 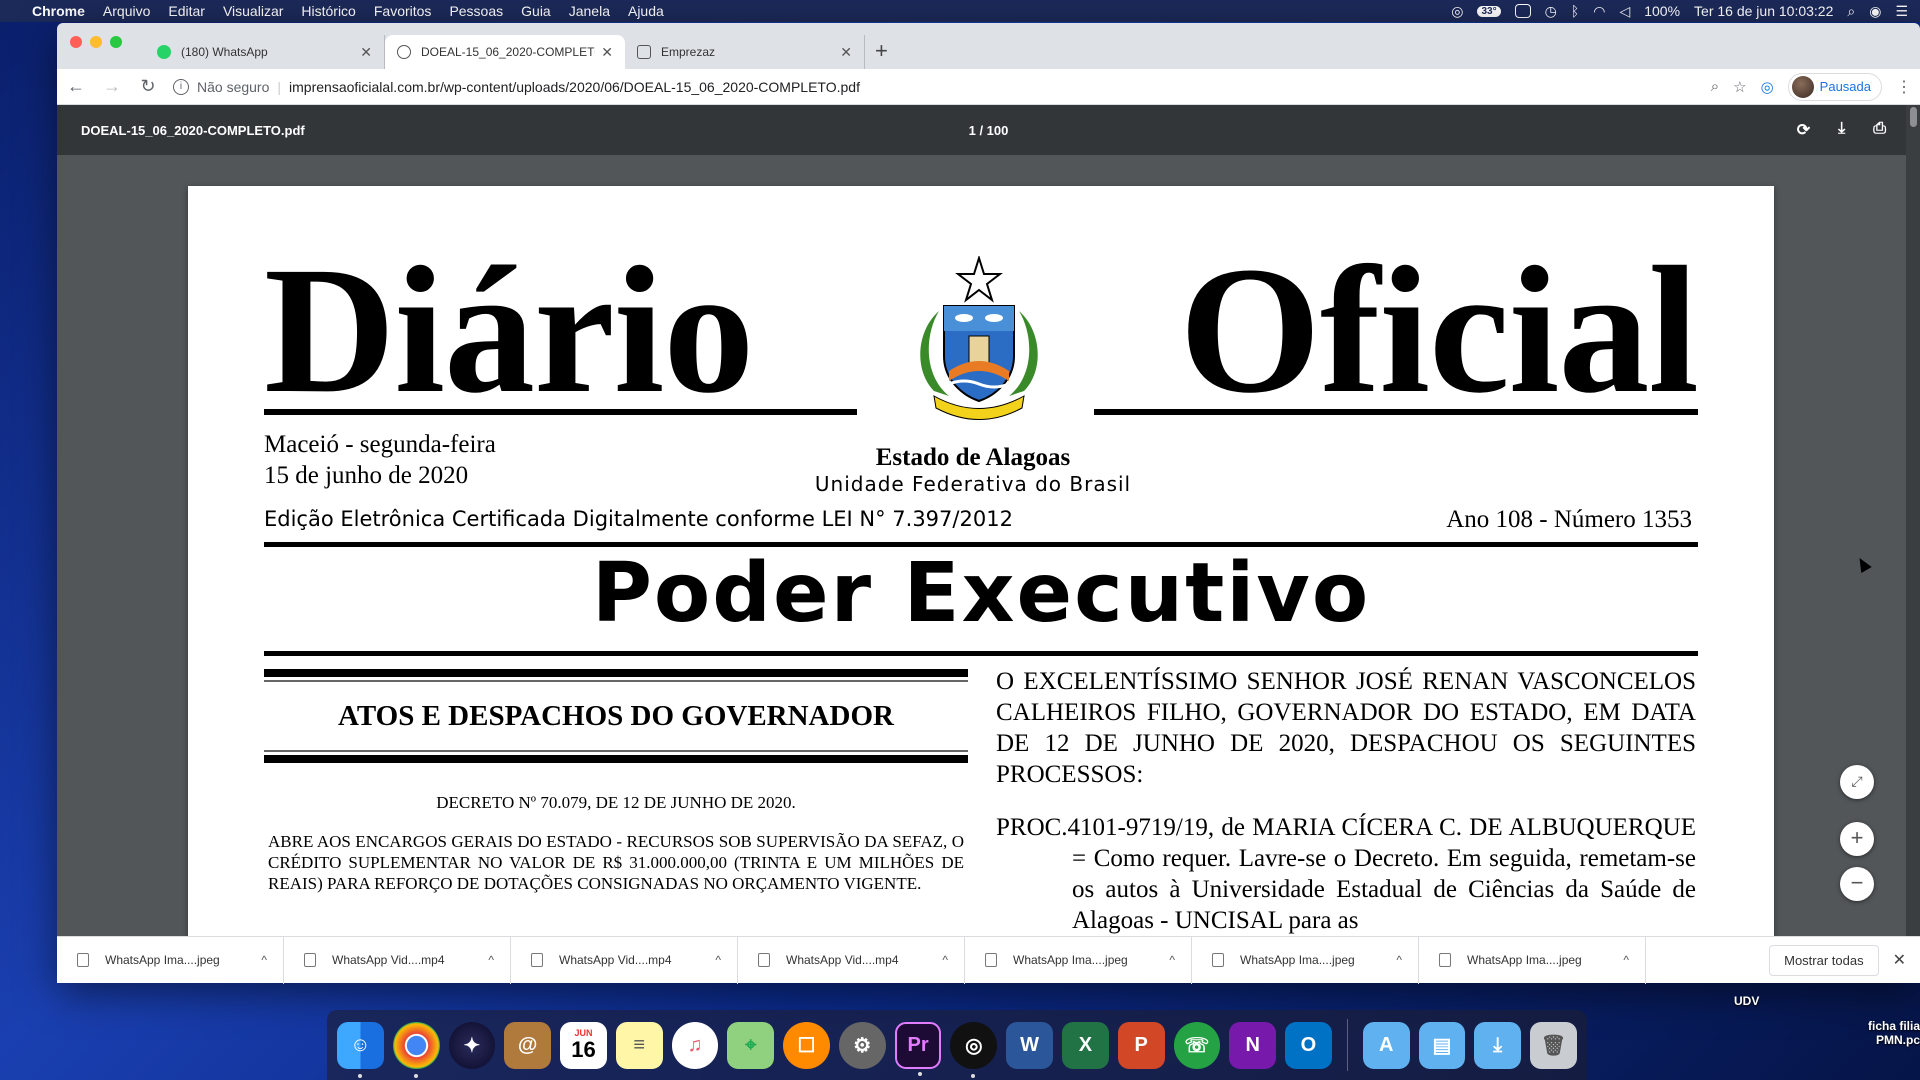 I want to click on zoom-in-button: +, so click(x=1857, y=839).